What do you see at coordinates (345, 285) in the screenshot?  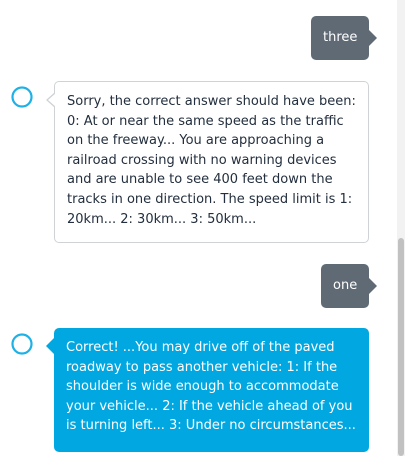 I see `user-message-text: one` at bounding box center [345, 285].